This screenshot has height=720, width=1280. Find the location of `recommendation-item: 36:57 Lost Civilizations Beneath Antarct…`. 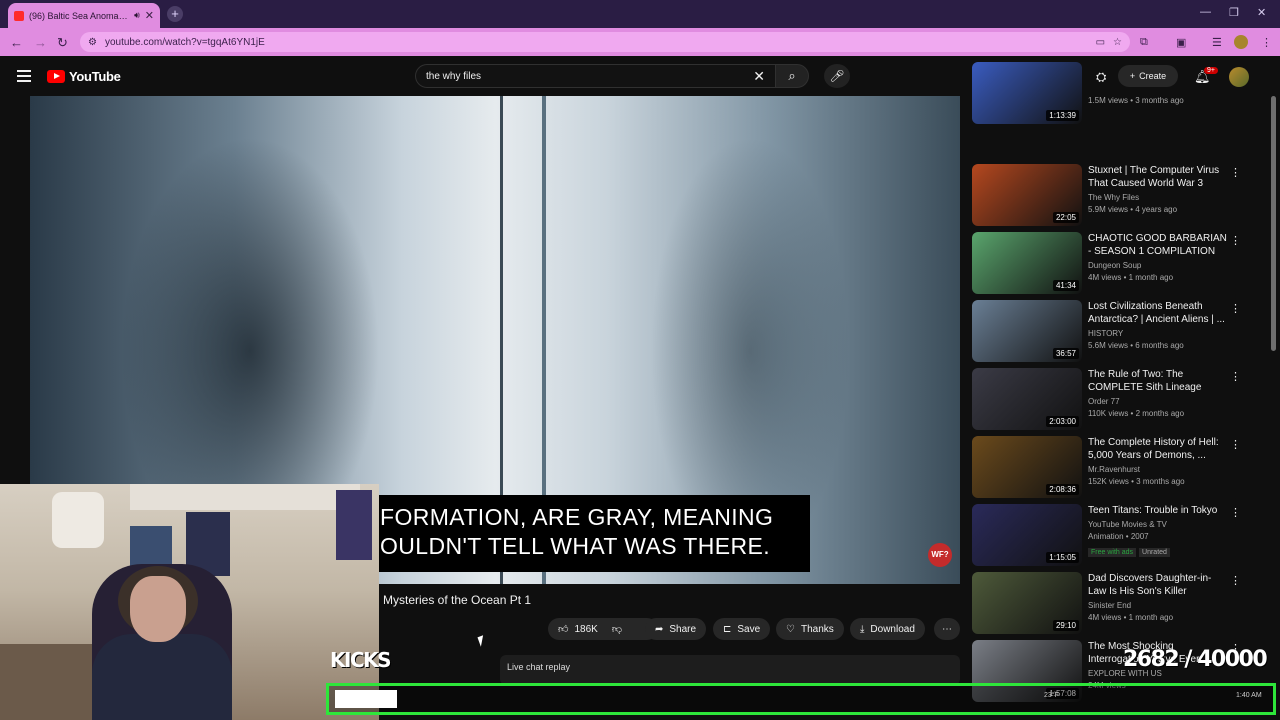

recommendation-item: 36:57 Lost Civilizations Beneath Antarct… is located at coordinates (1112, 331).